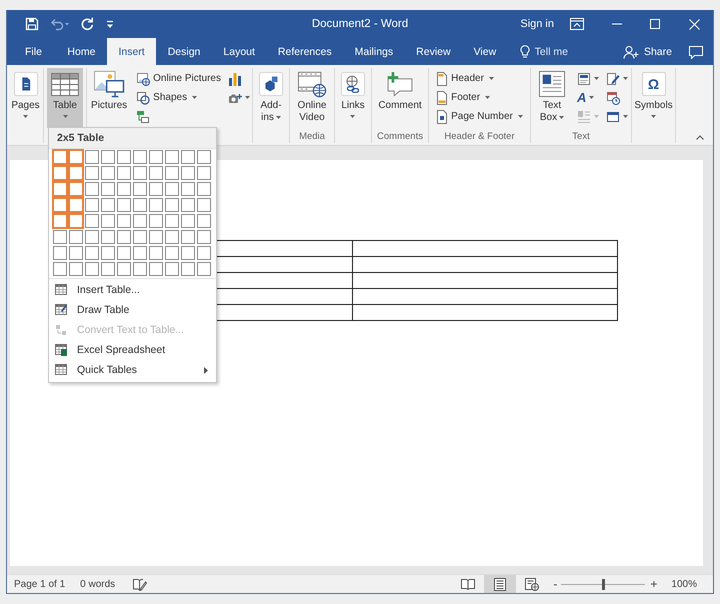  What do you see at coordinates (400, 98) in the screenshot?
I see `comment-button: Comment` at bounding box center [400, 98].